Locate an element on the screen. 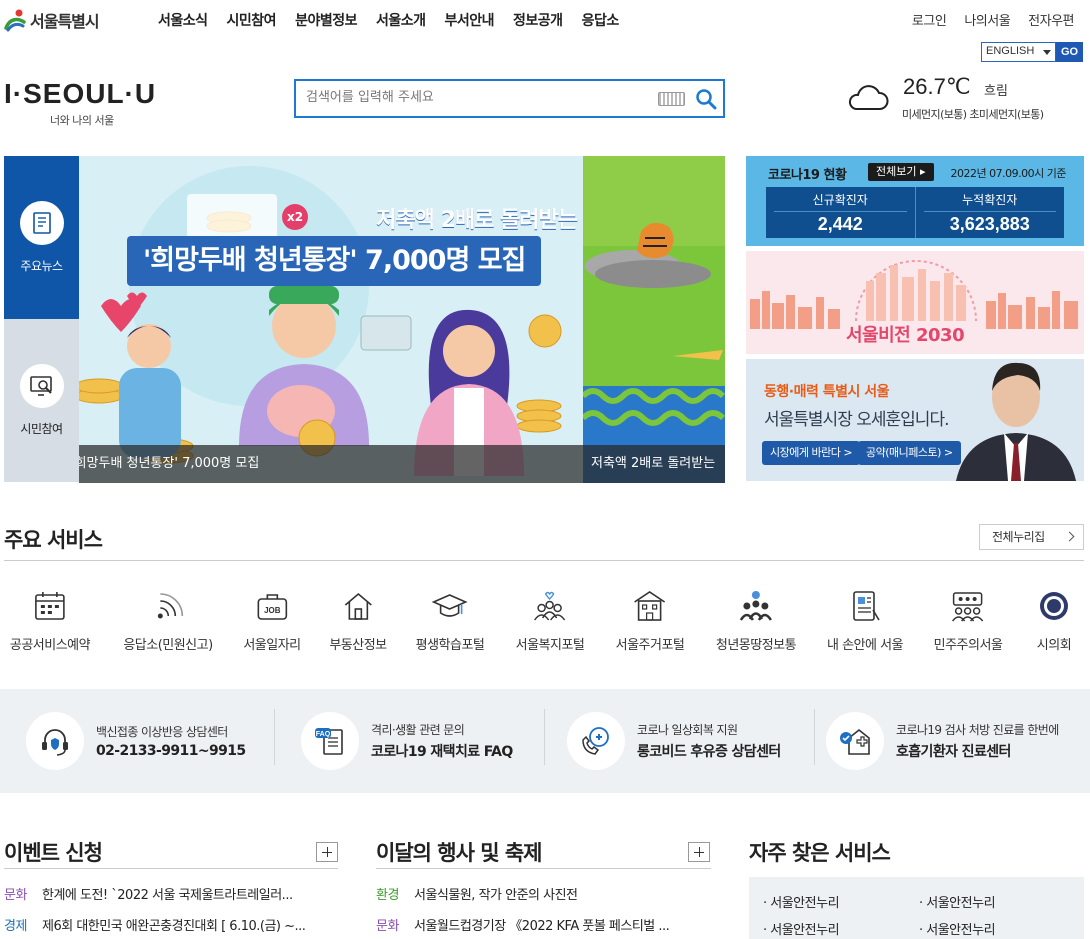  dust-status: 미세먼지(보통) 초미세먼지(보통) is located at coordinates (973, 114).